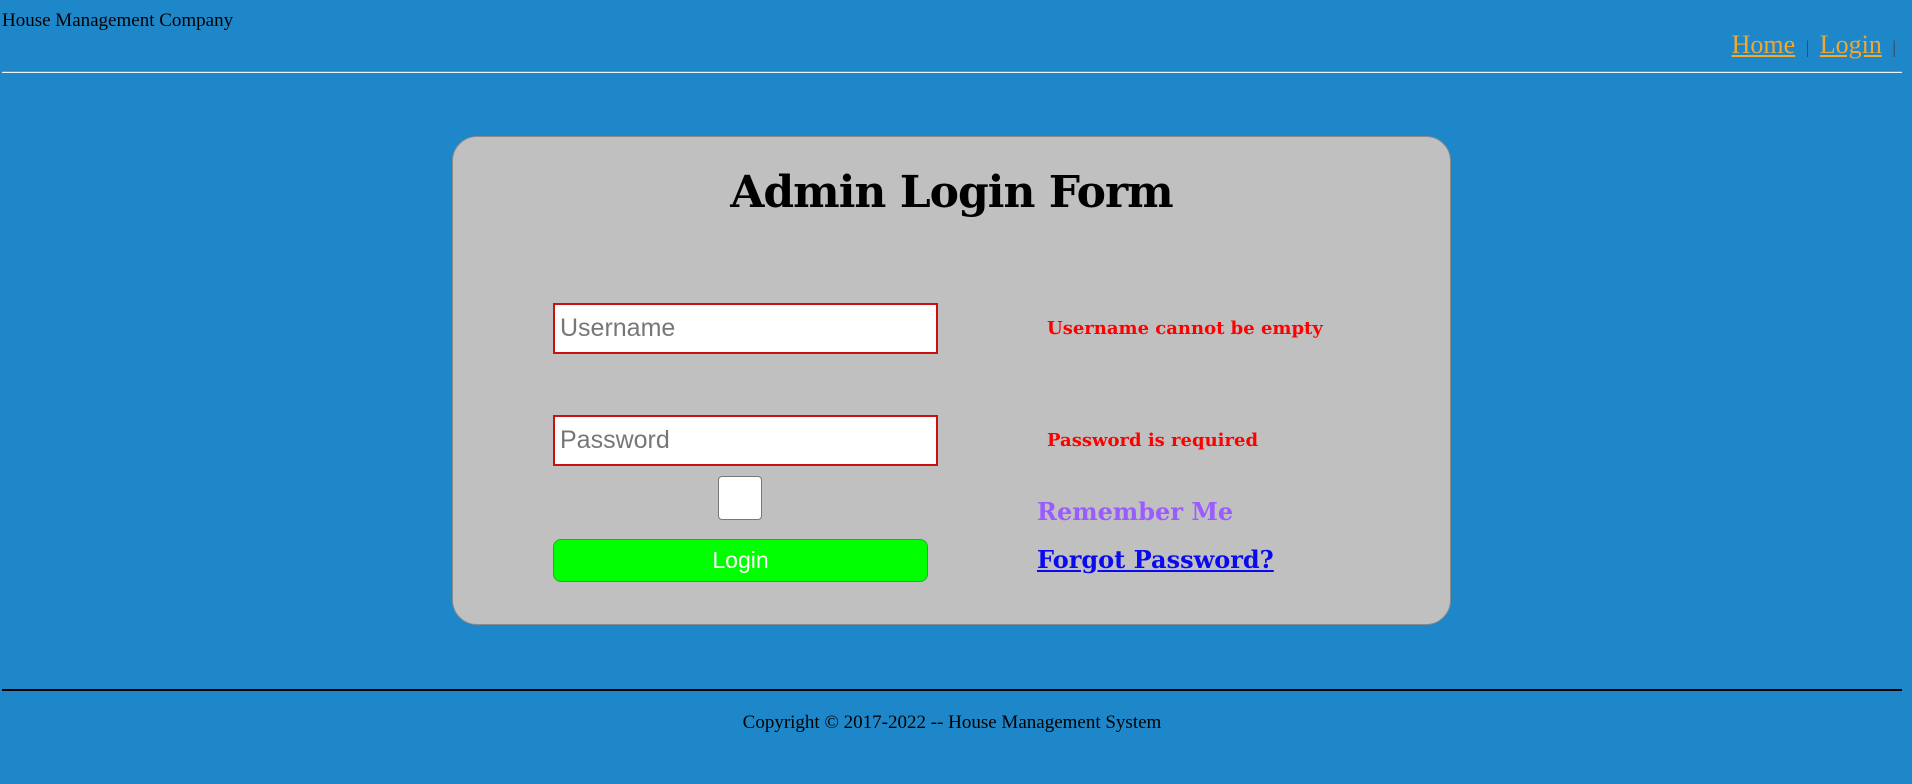 The height and width of the screenshot is (784, 1912). I want to click on password-input, so click(745, 440).